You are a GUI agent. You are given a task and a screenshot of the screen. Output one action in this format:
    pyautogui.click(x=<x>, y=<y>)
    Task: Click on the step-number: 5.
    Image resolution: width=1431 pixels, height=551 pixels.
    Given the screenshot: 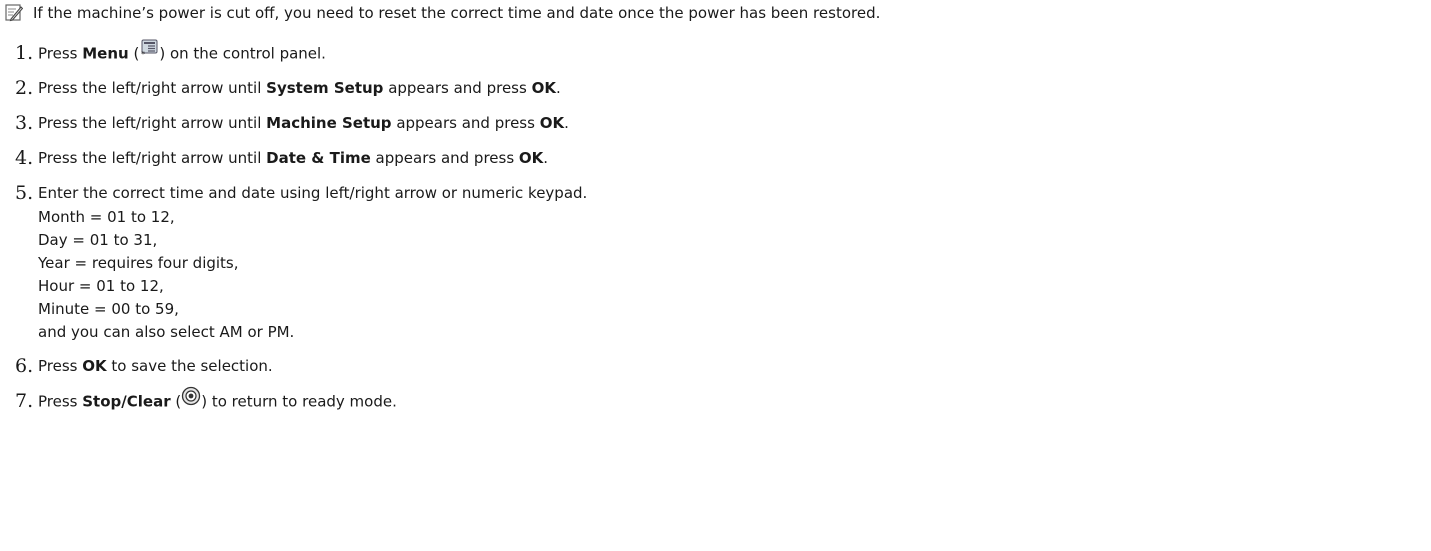 What is the action you would take?
    pyautogui.click(x=24, y=193)
    